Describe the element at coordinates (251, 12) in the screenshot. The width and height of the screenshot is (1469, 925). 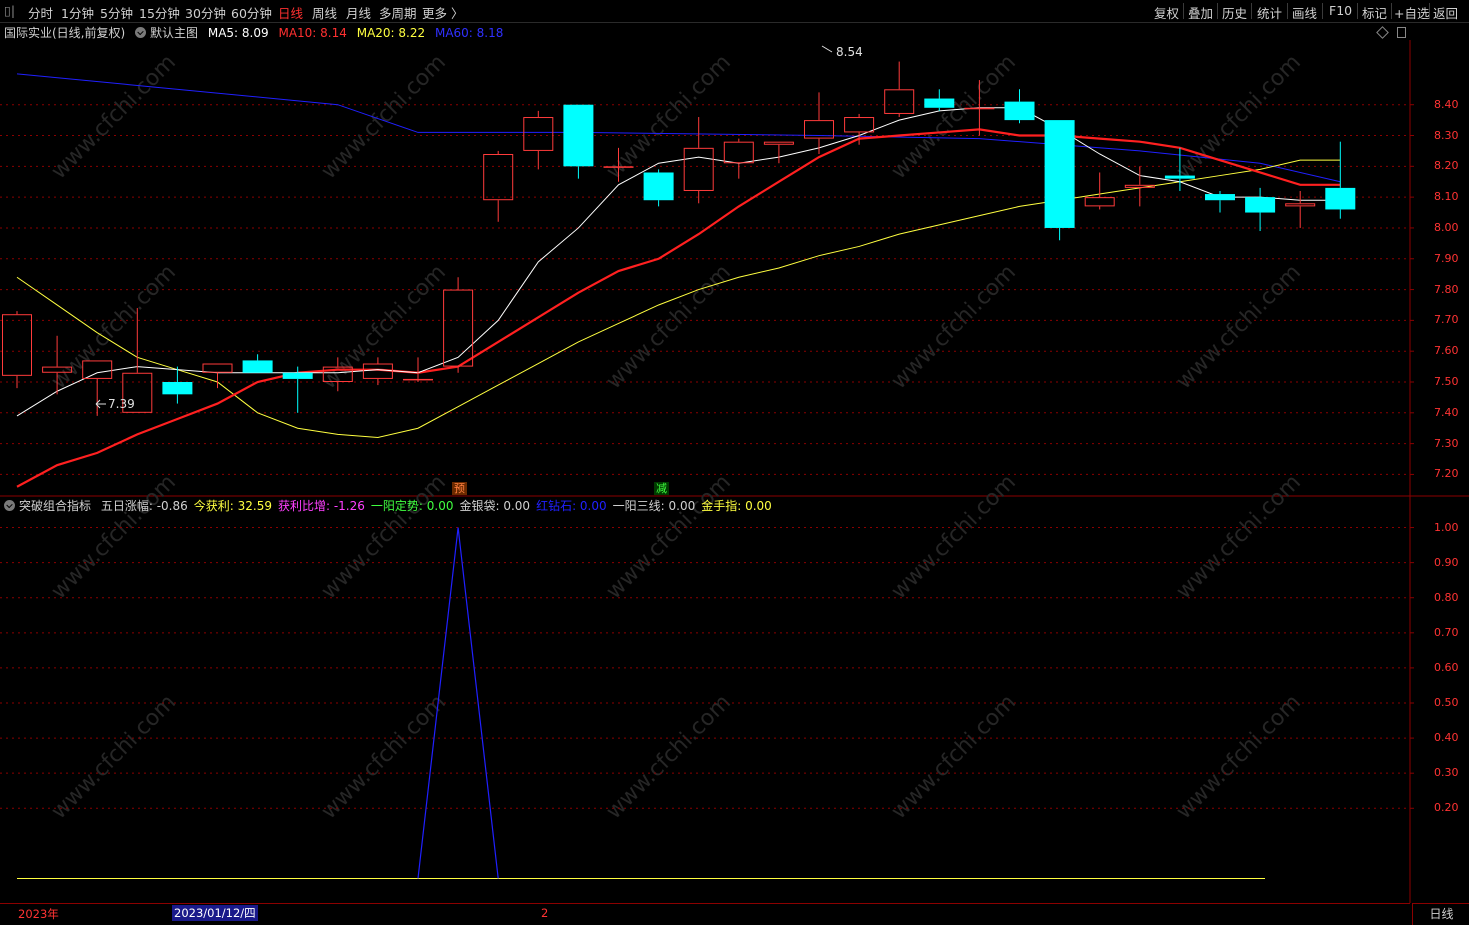
I see `period-60min: 60分钟` at that location.